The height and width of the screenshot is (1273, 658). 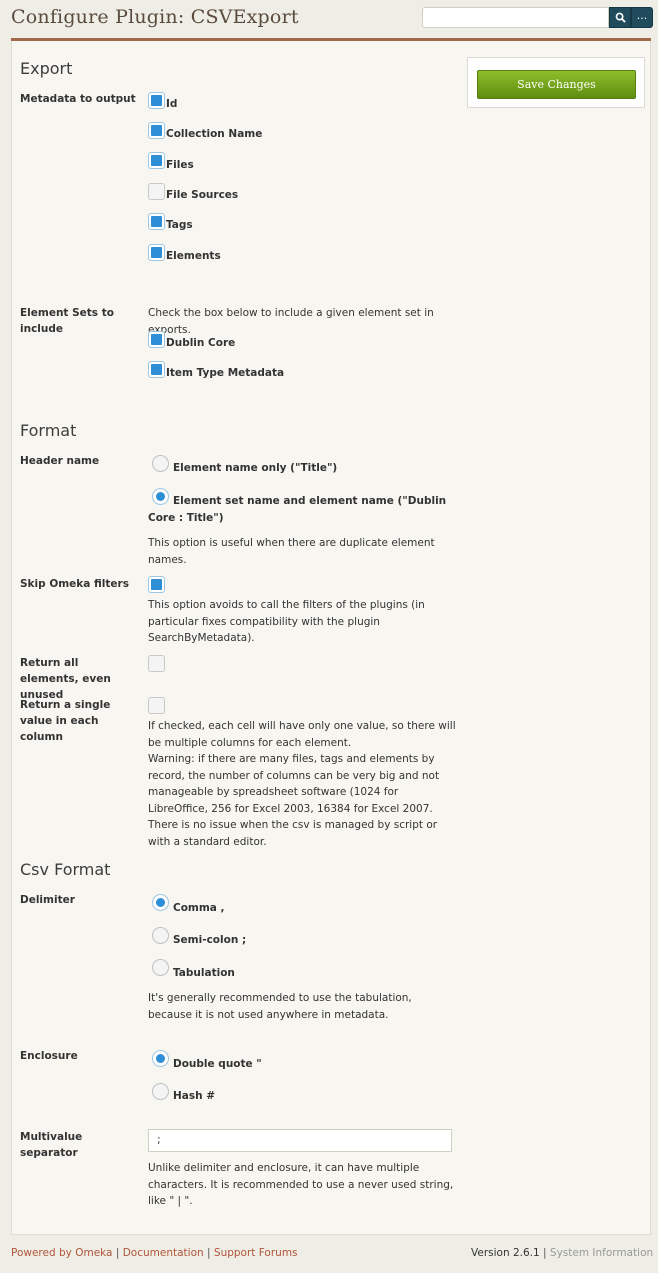 What do you see at coordinates (156, 130) in the screenshot?
I see `checkbox-collection-name` at bounding box center [156, 130].